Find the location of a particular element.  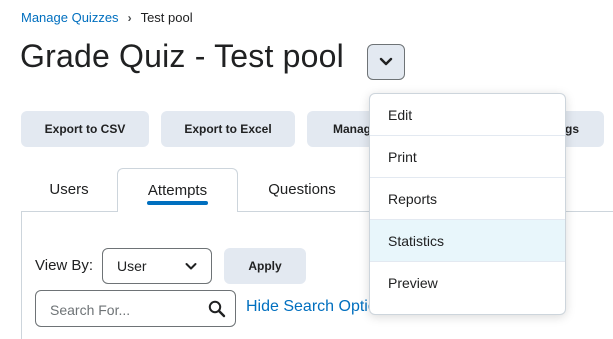

tab-questions: Questions is located at coordinates (302, 190).